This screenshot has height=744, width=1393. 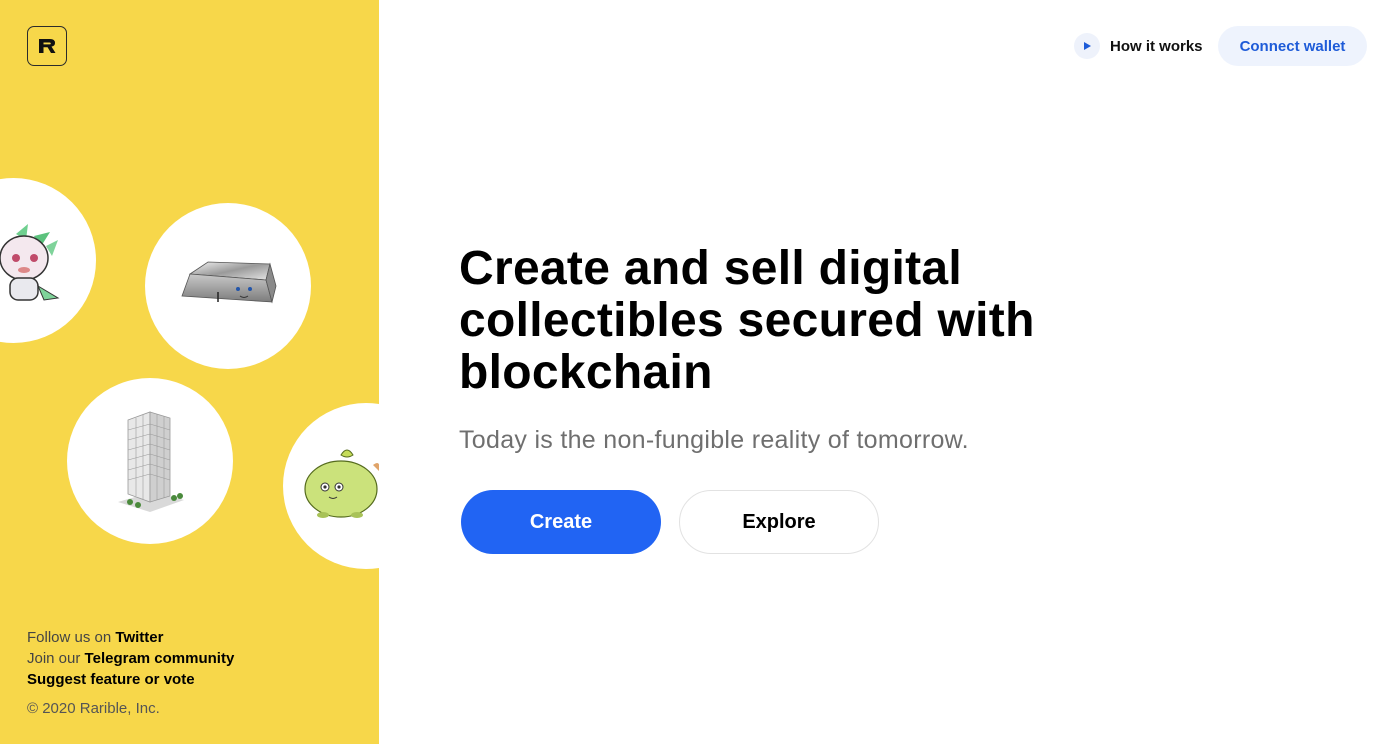 I want to click on connect-wallet-button: Connect wallet, so click(x=1292, y=46).